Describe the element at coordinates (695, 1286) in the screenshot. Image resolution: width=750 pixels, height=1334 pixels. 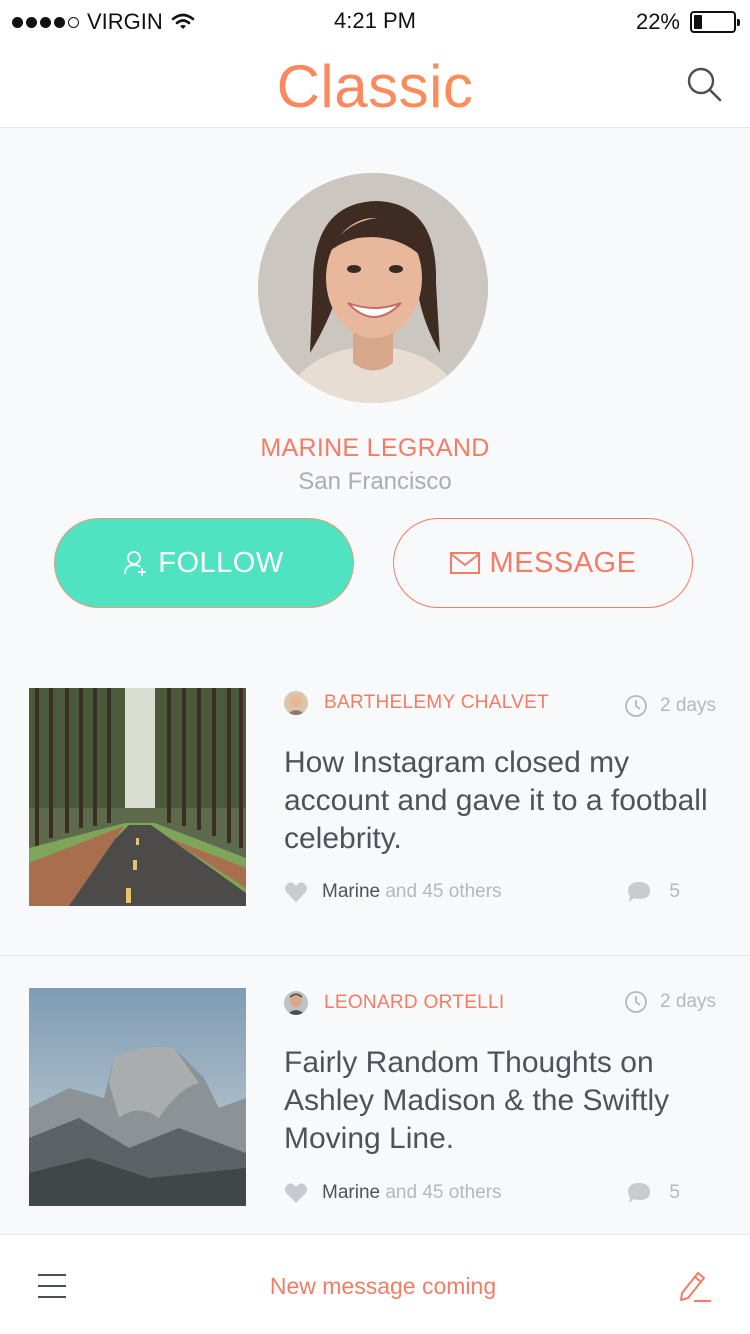
I see `pencil-icon` at that location.